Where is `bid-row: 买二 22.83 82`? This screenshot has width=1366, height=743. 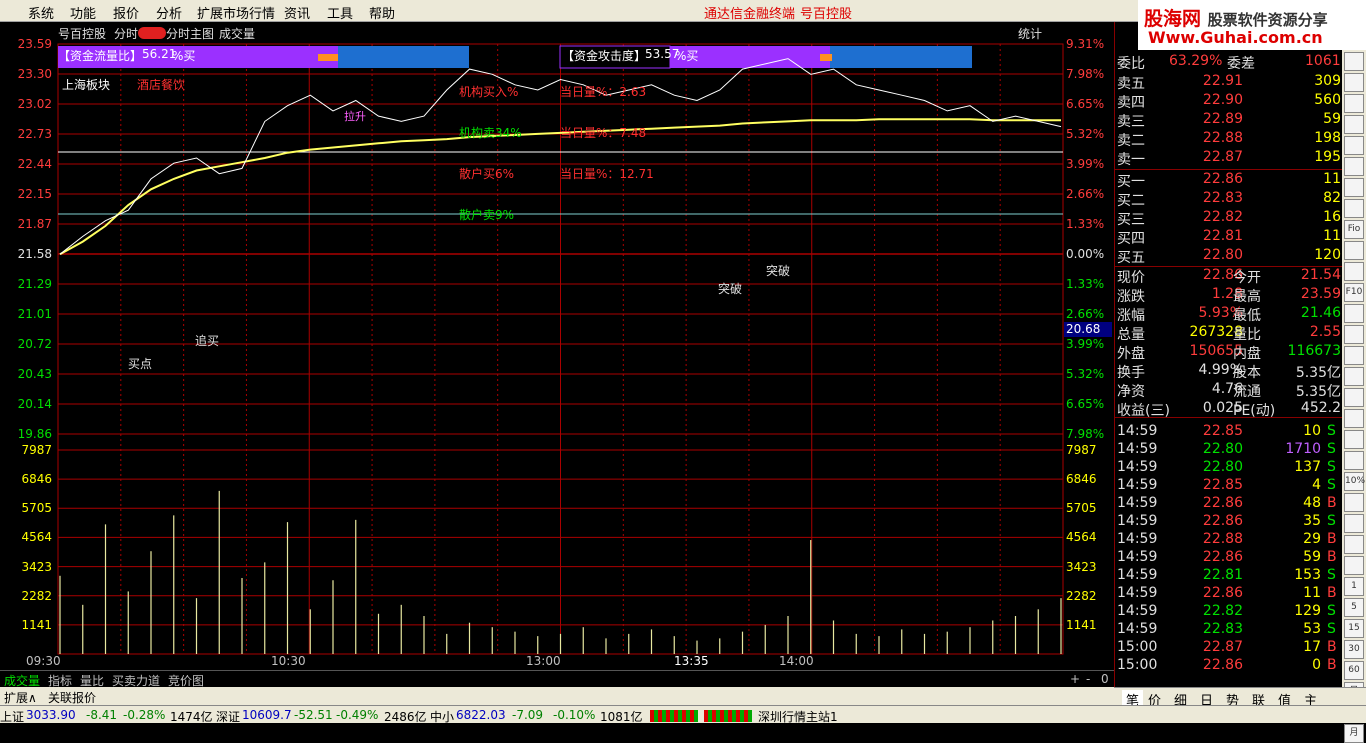 bid-row: 买二 22.83 82 is located at coordinates (1229, 199).